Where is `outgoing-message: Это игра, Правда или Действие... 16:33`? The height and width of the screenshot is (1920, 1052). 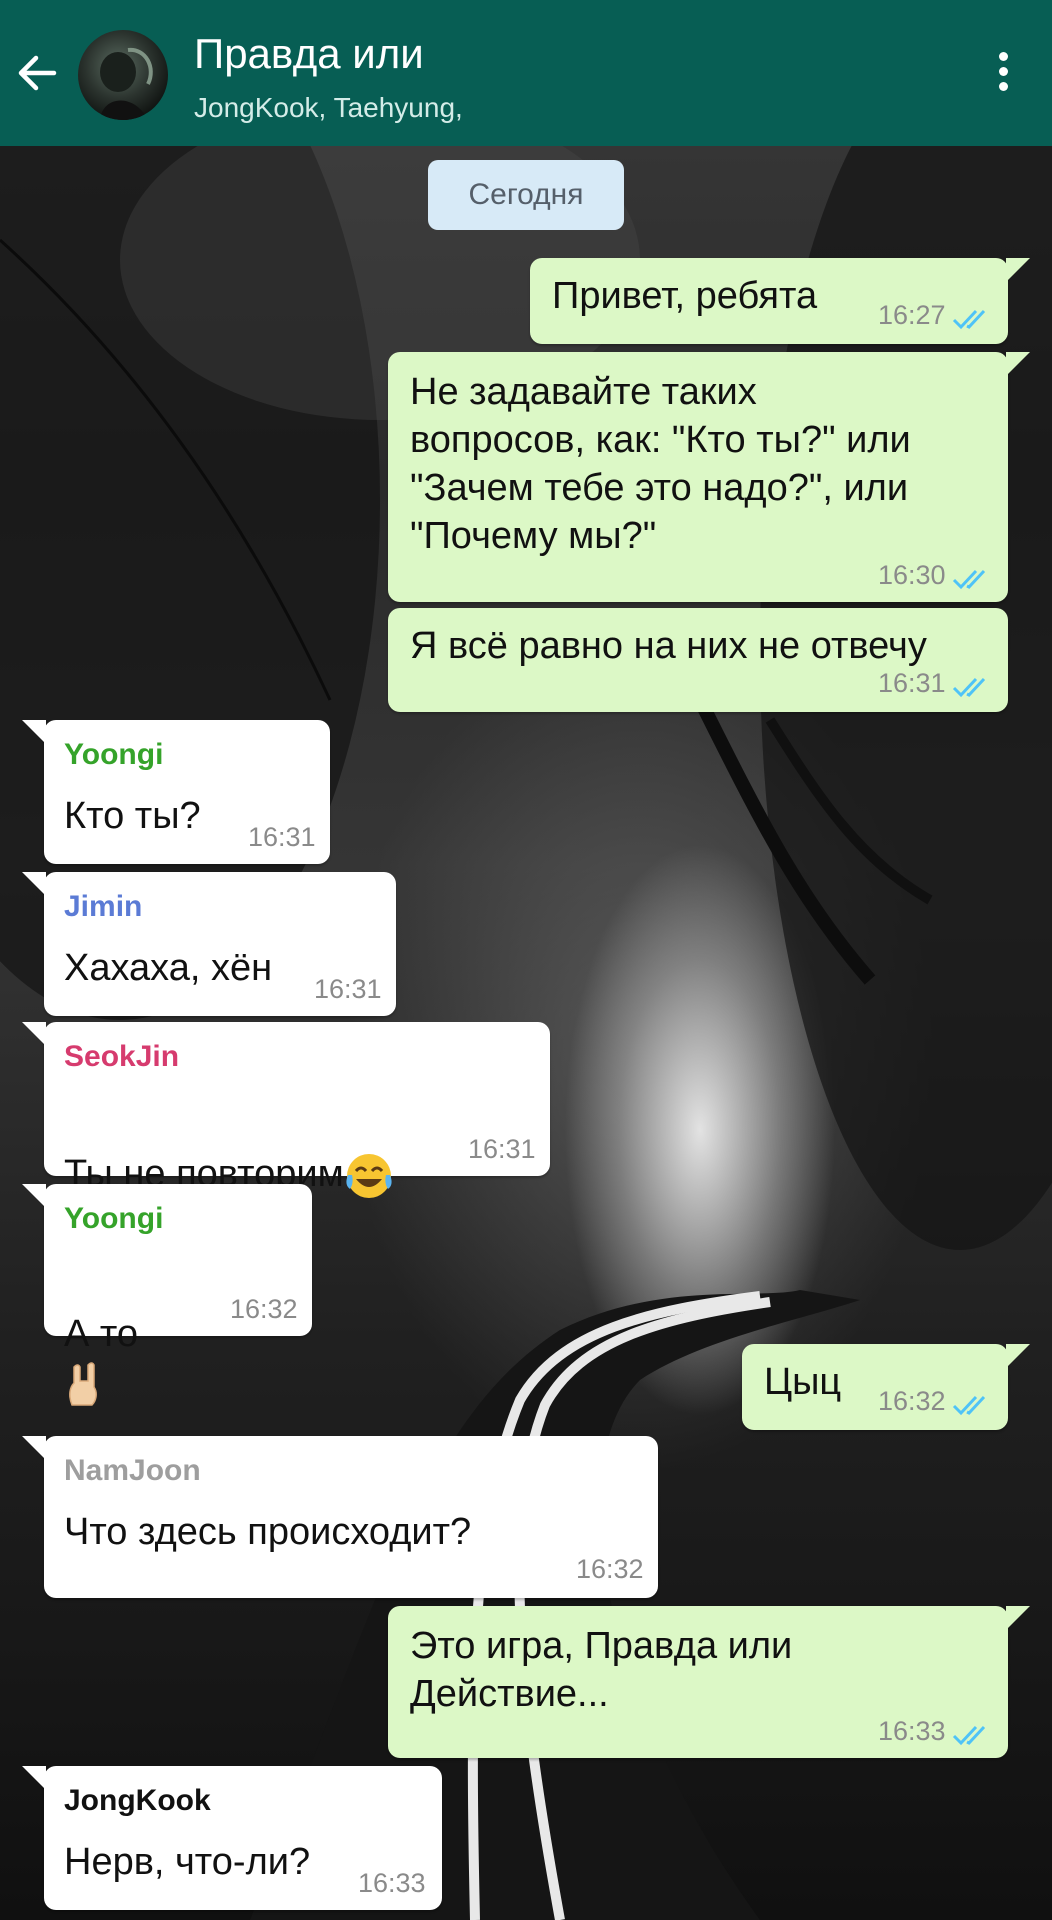
outgoing-message: Это игра, Правда или Действие... 16:33 is located at coordinates (709, 1682).